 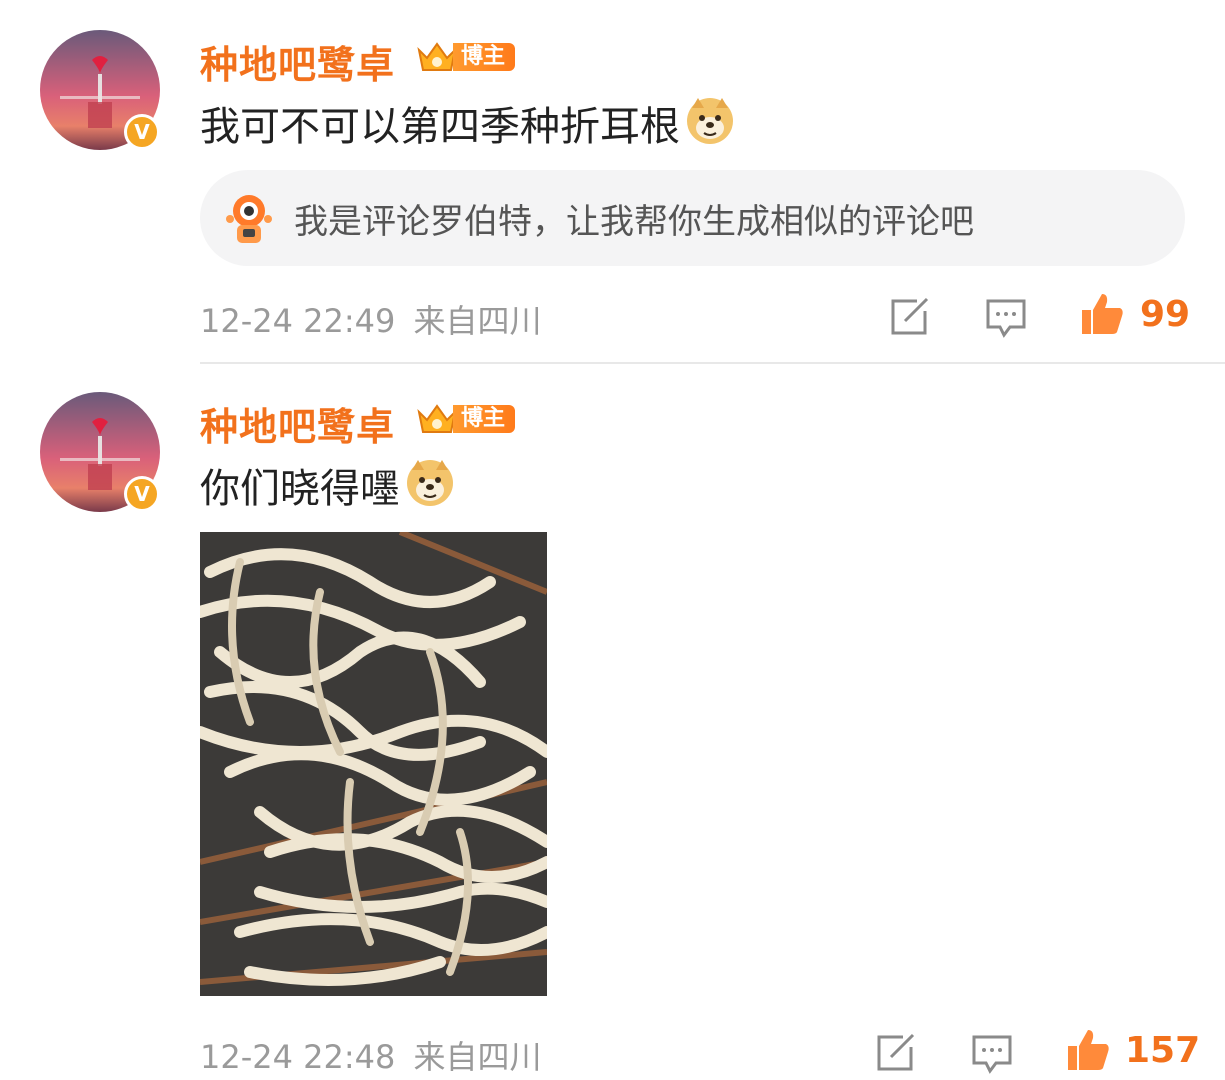 What do you see at coordinates (298, 321) in the screenshot?
I see `comment-time: 12-24 22:49` at bounding box center [298, 321].